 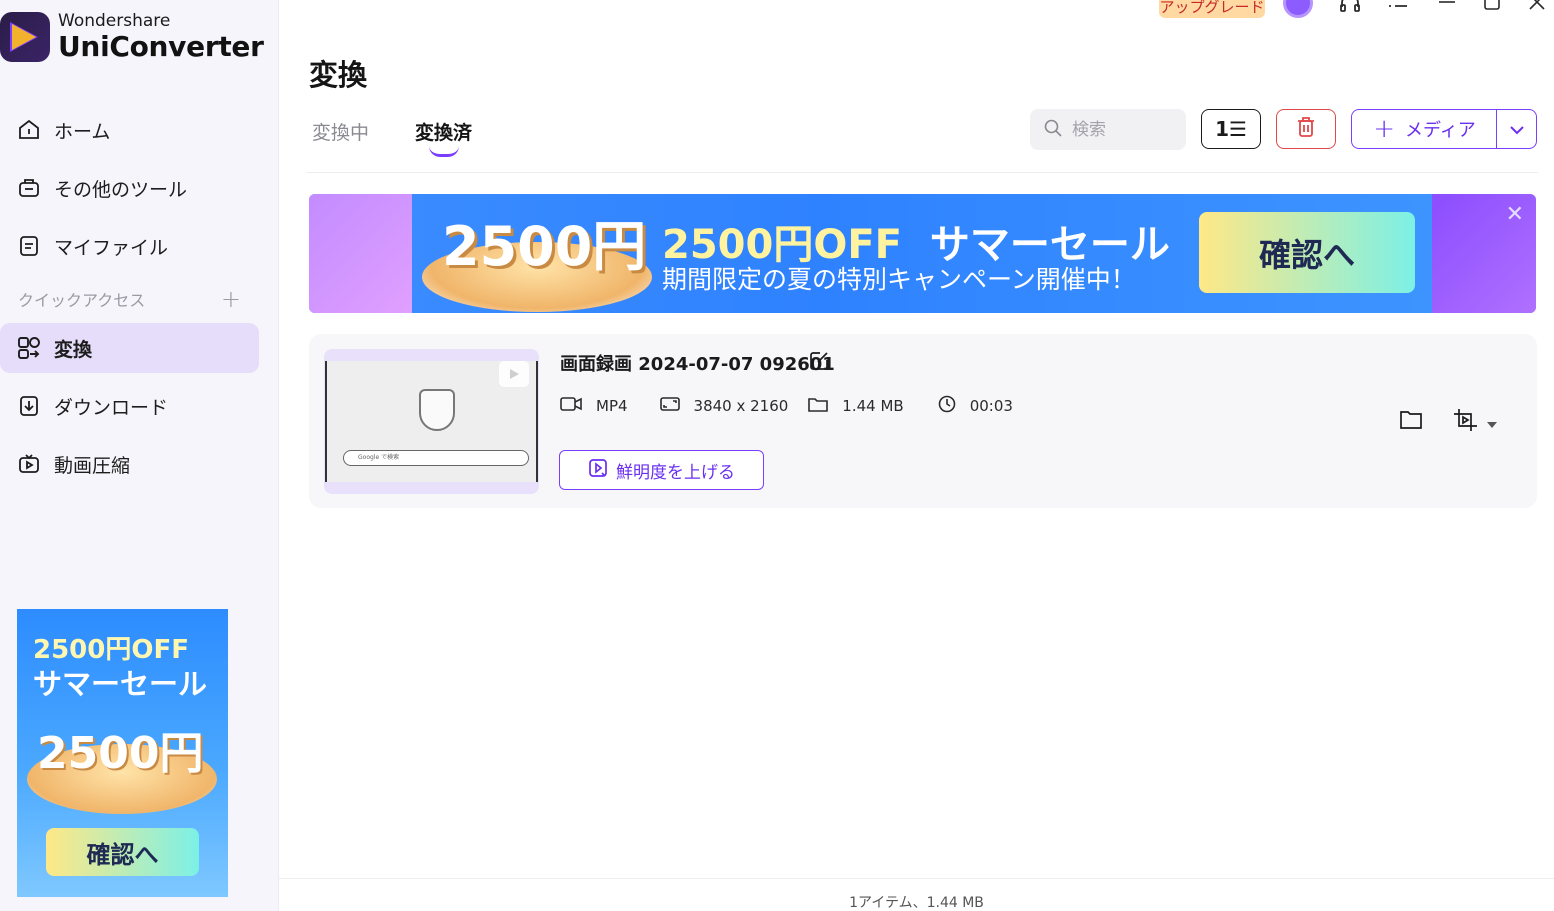 I want to click on sidebar-item-label: ダウンロード, so click(x=111, y=407).